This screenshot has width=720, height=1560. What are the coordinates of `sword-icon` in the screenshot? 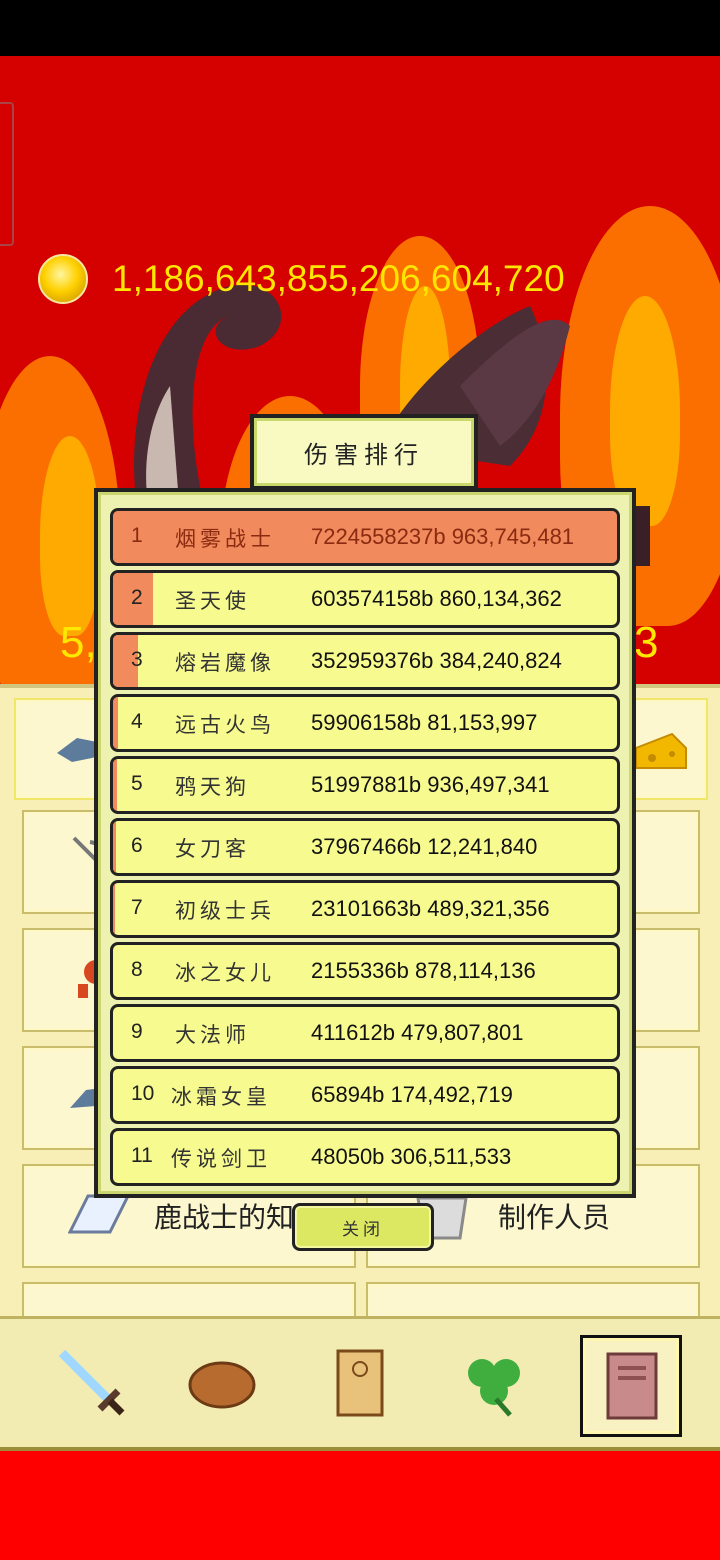 It's located at (91, 1382).